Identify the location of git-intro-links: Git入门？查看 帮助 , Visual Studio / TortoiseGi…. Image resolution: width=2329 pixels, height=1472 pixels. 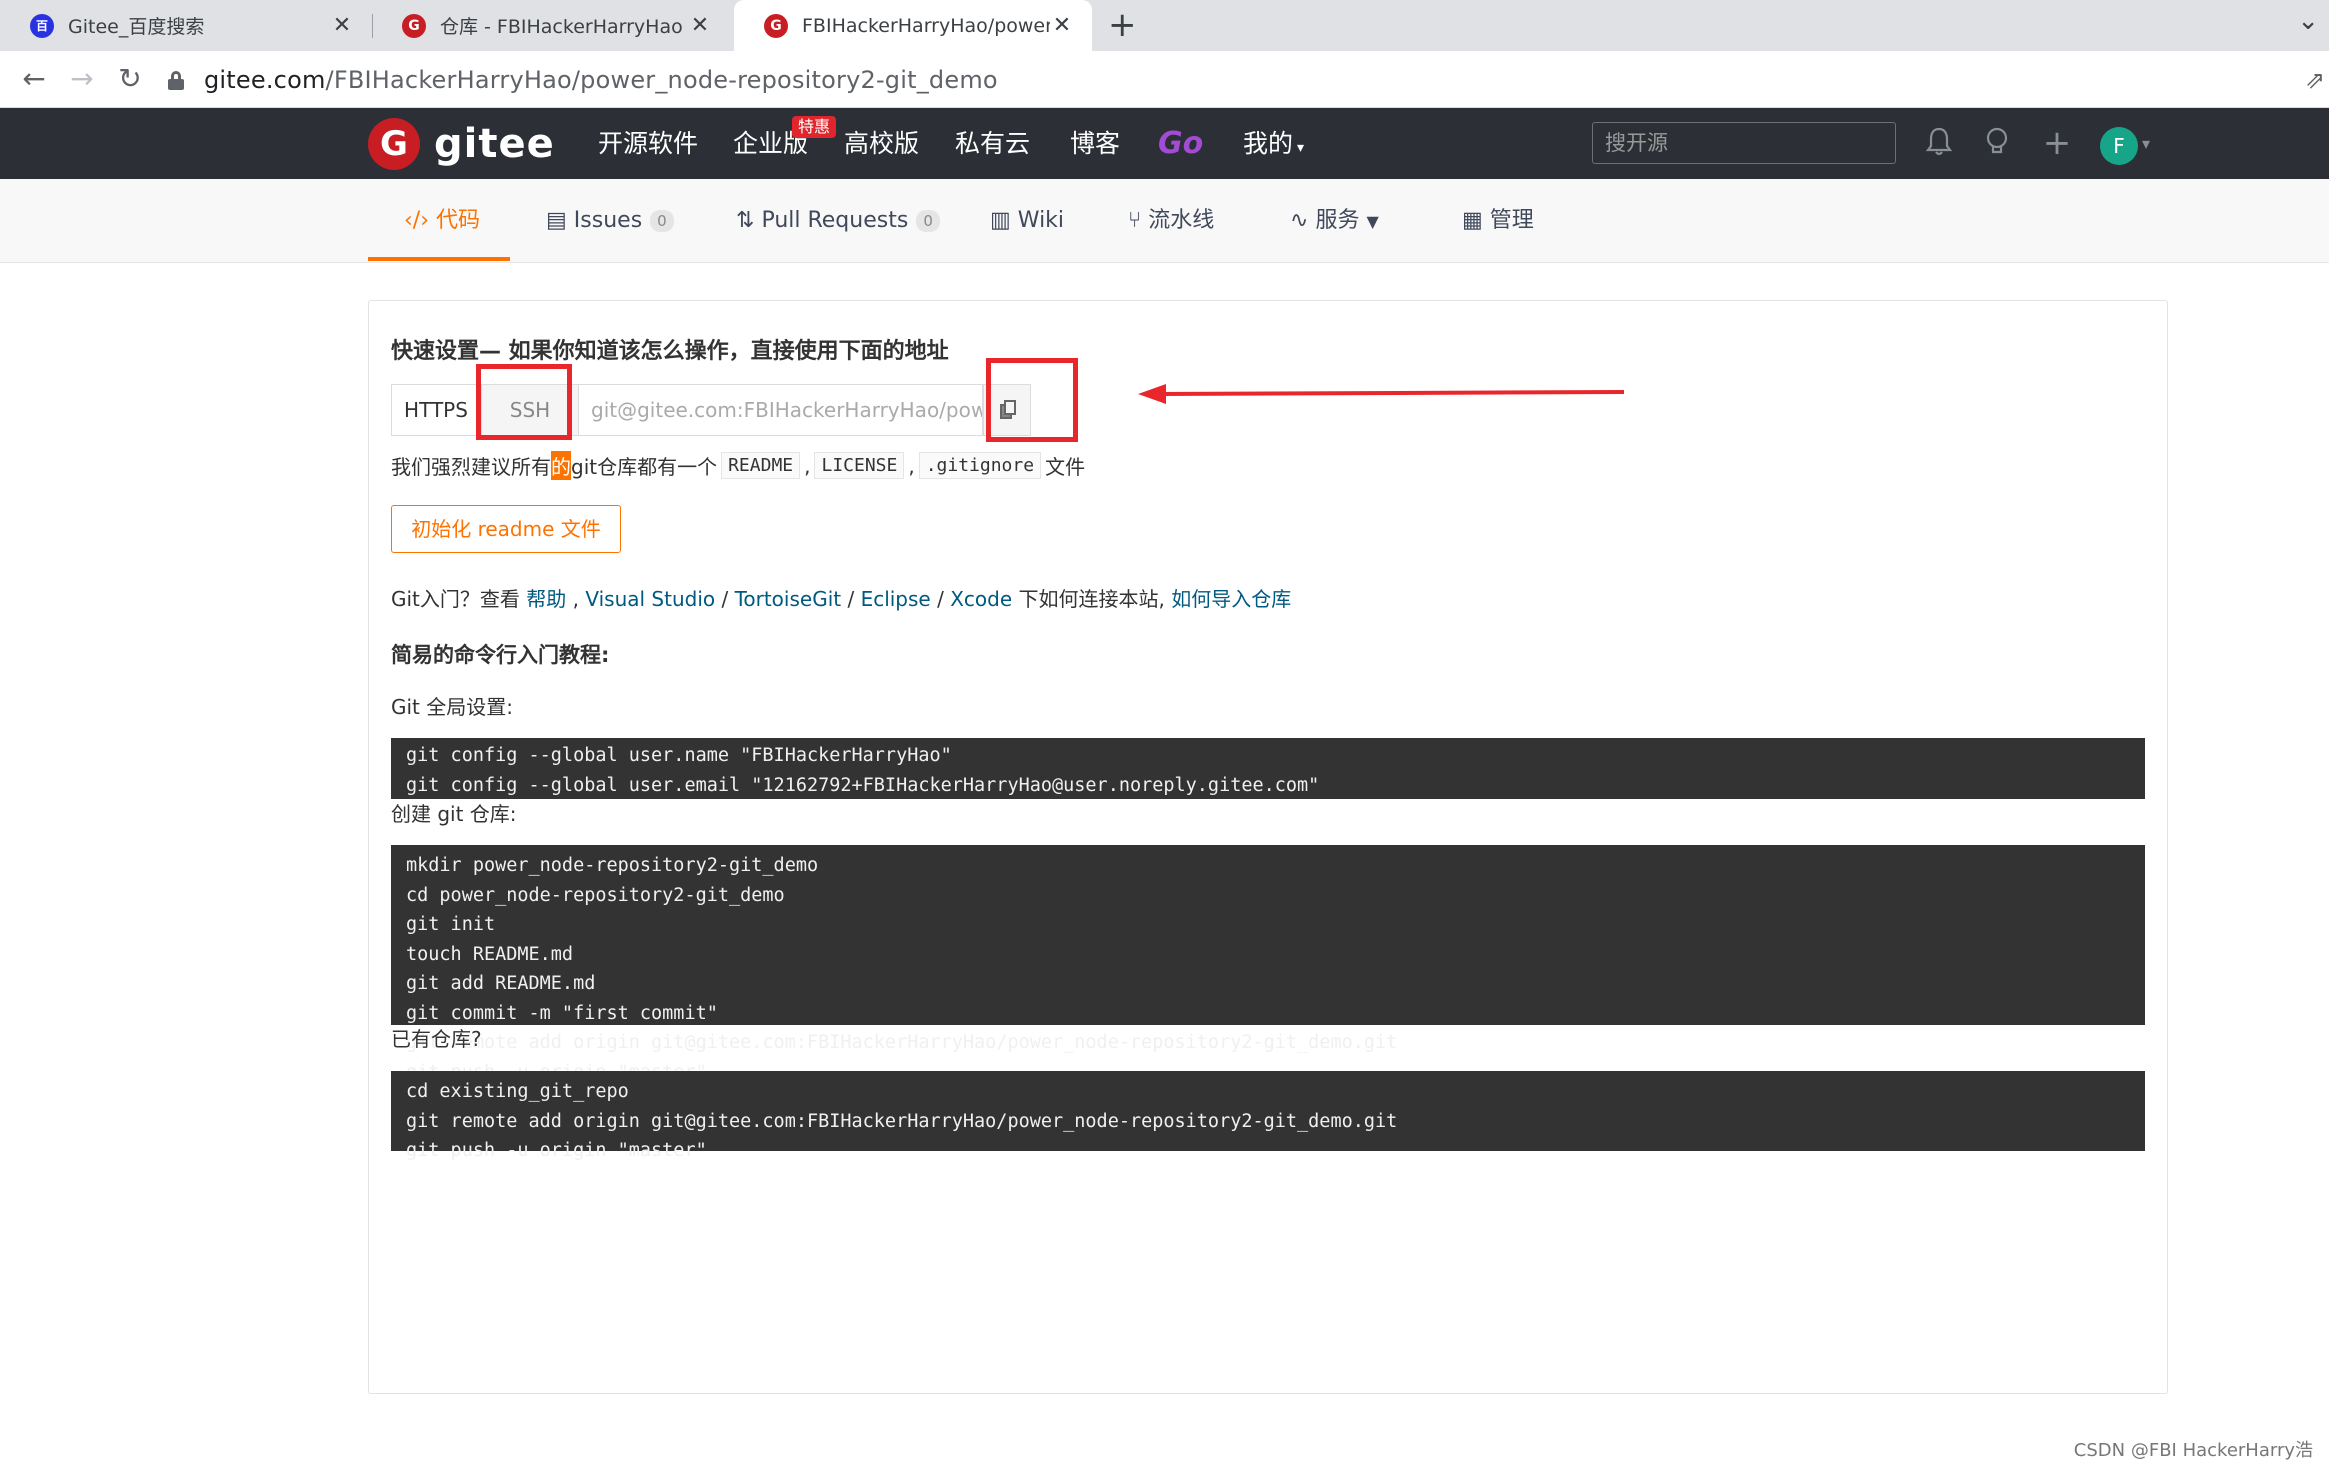
(841, 599).